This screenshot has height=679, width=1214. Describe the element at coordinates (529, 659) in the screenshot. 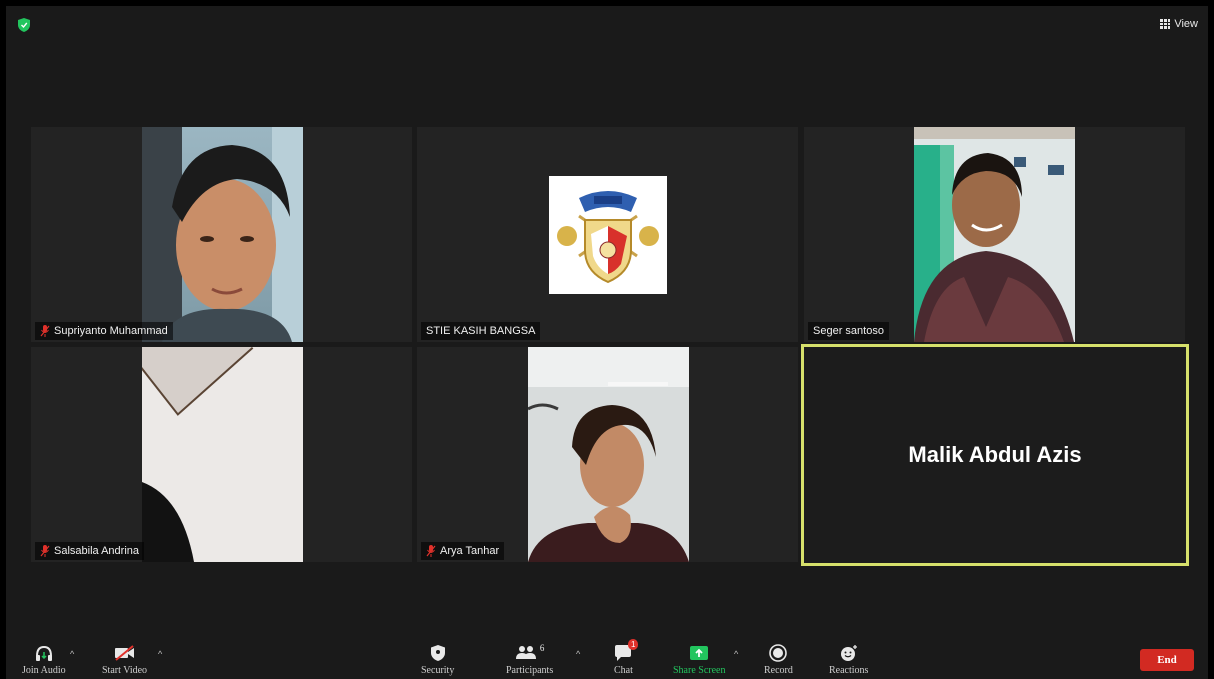

I see `participants-button: 6 Participants` at that location.